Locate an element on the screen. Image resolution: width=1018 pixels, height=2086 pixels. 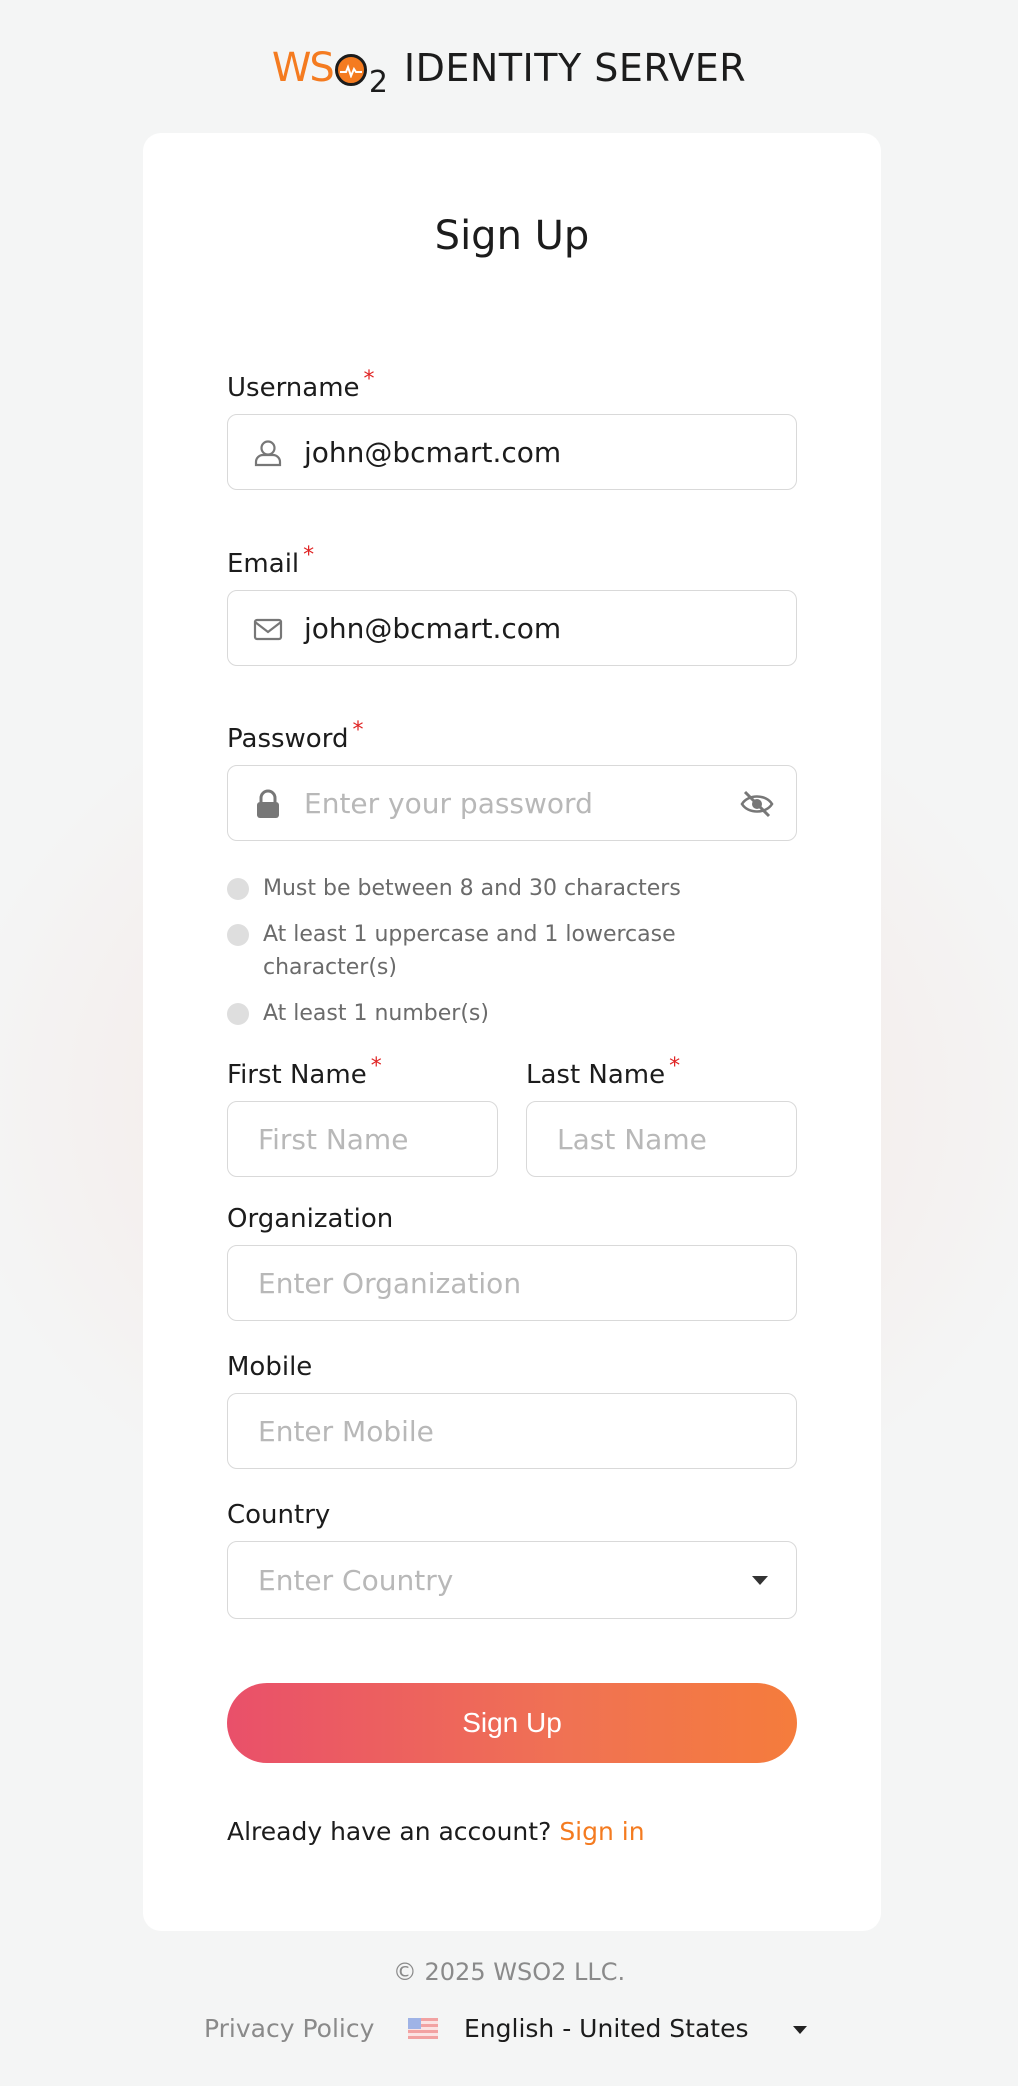
password-rule: At least 1 number(s) is located at coordinates (460, 1014).